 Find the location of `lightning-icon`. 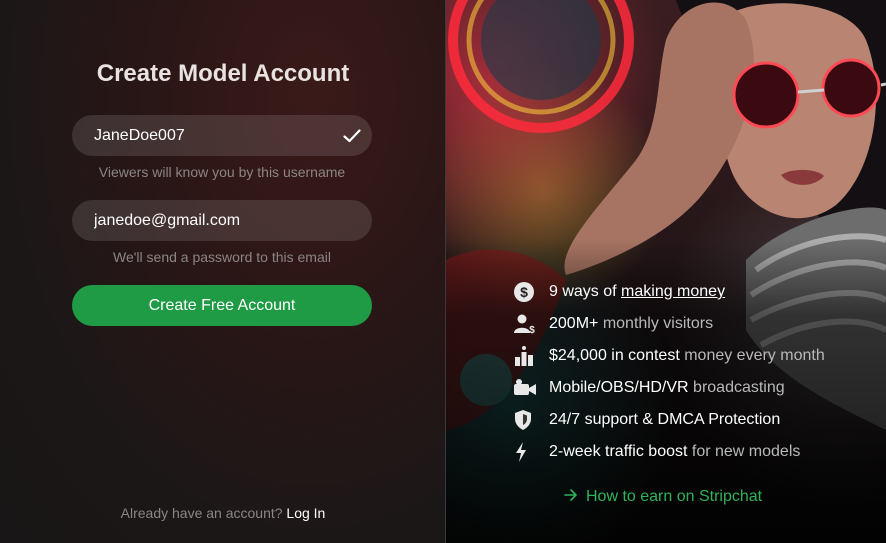

lightning-icon is located at coordinates (531, 452).